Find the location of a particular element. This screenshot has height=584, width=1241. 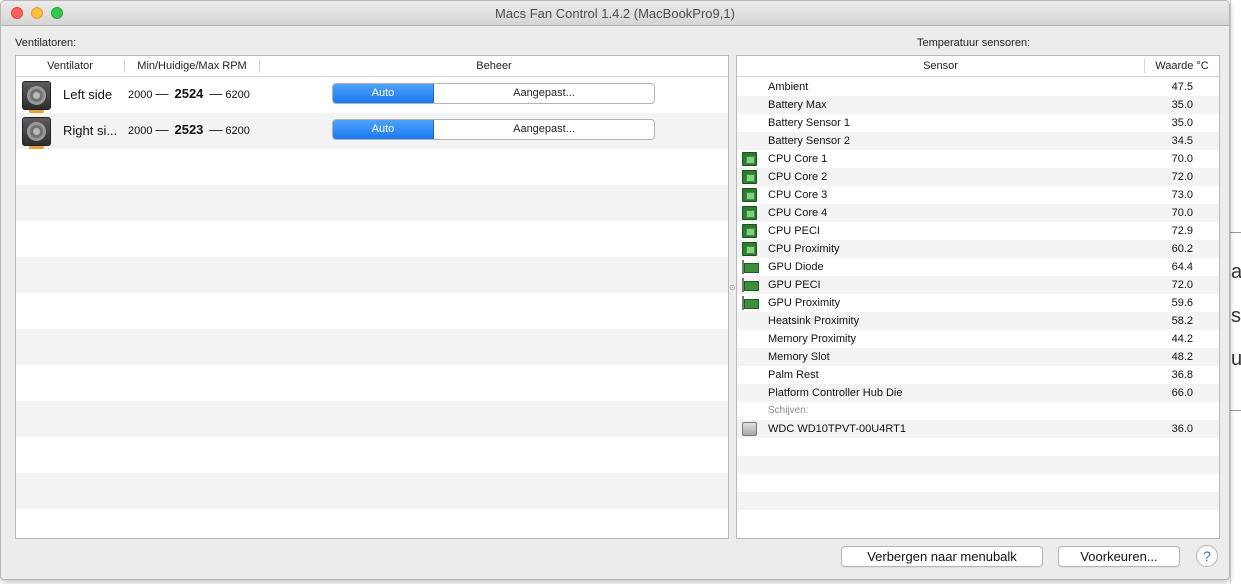

background-text-1: ar is located at coordinates (1236, 272).